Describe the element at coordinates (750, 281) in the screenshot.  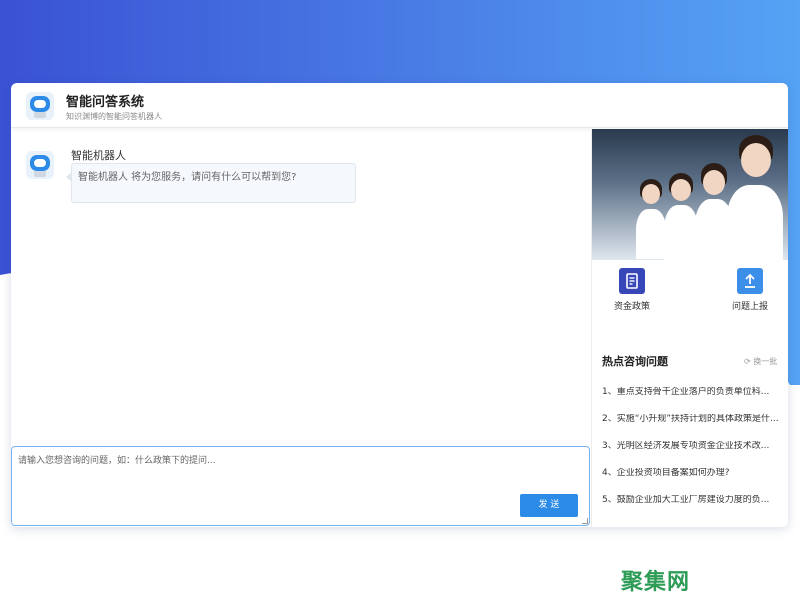
I see `upload-icon` at that location.